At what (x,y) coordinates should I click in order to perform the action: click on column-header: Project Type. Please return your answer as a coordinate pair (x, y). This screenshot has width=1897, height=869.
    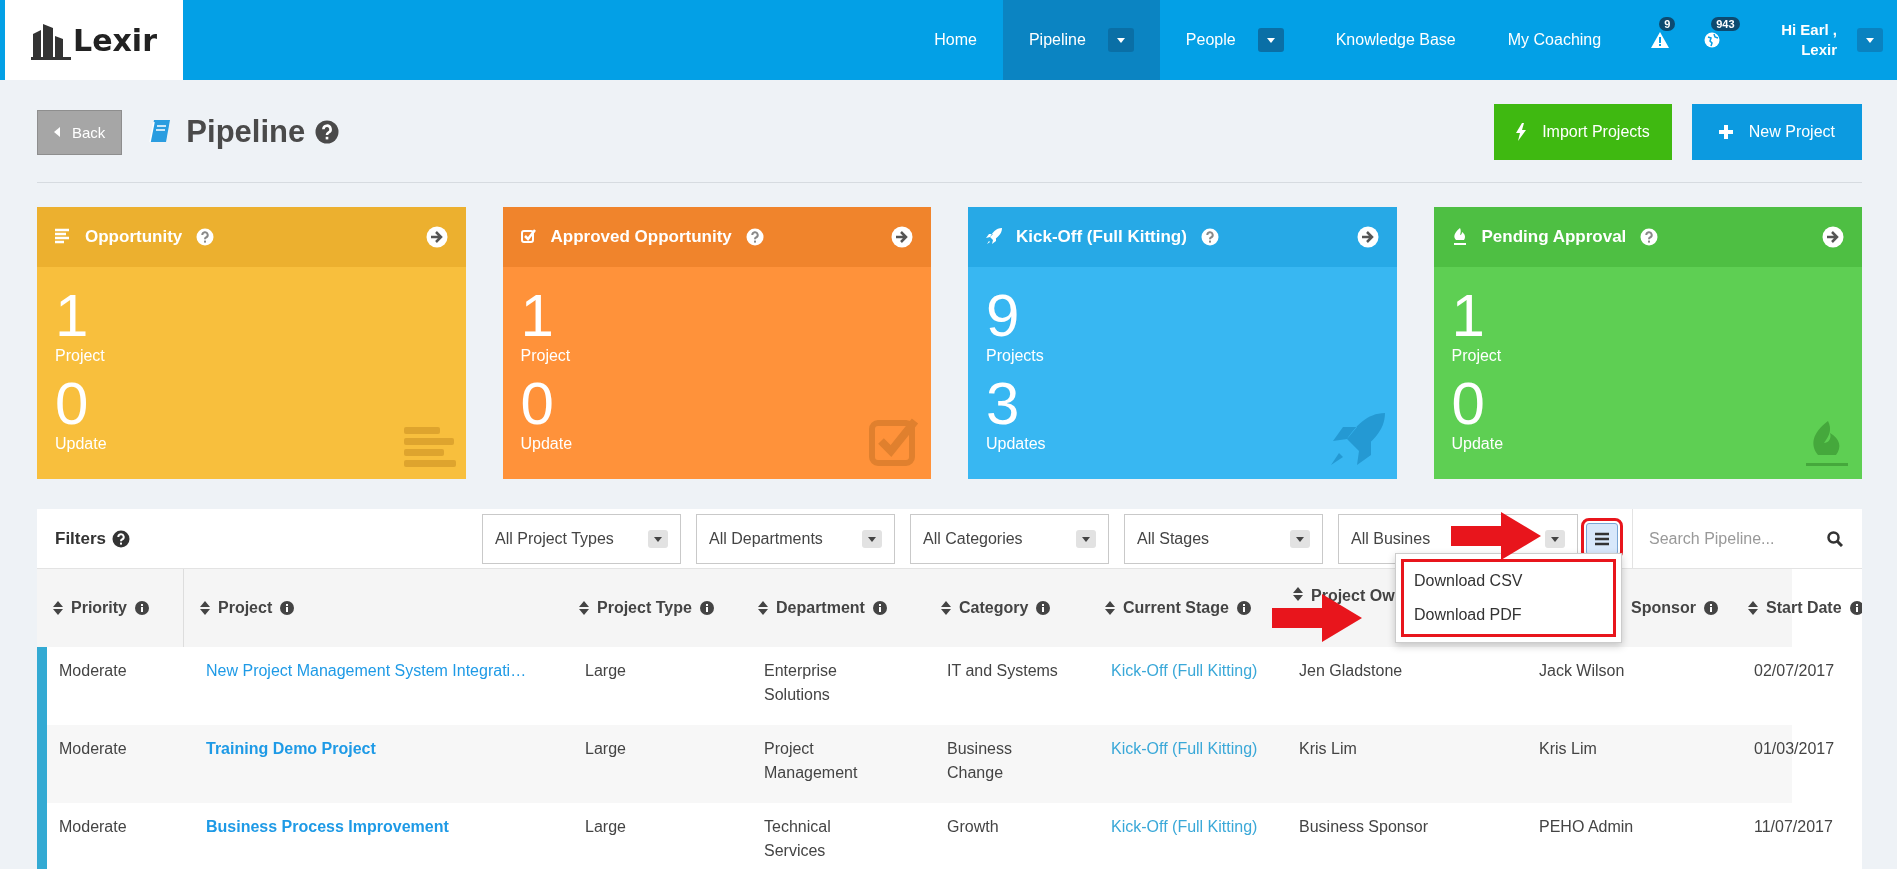
    Looking at the image, I should click on (644, 608).